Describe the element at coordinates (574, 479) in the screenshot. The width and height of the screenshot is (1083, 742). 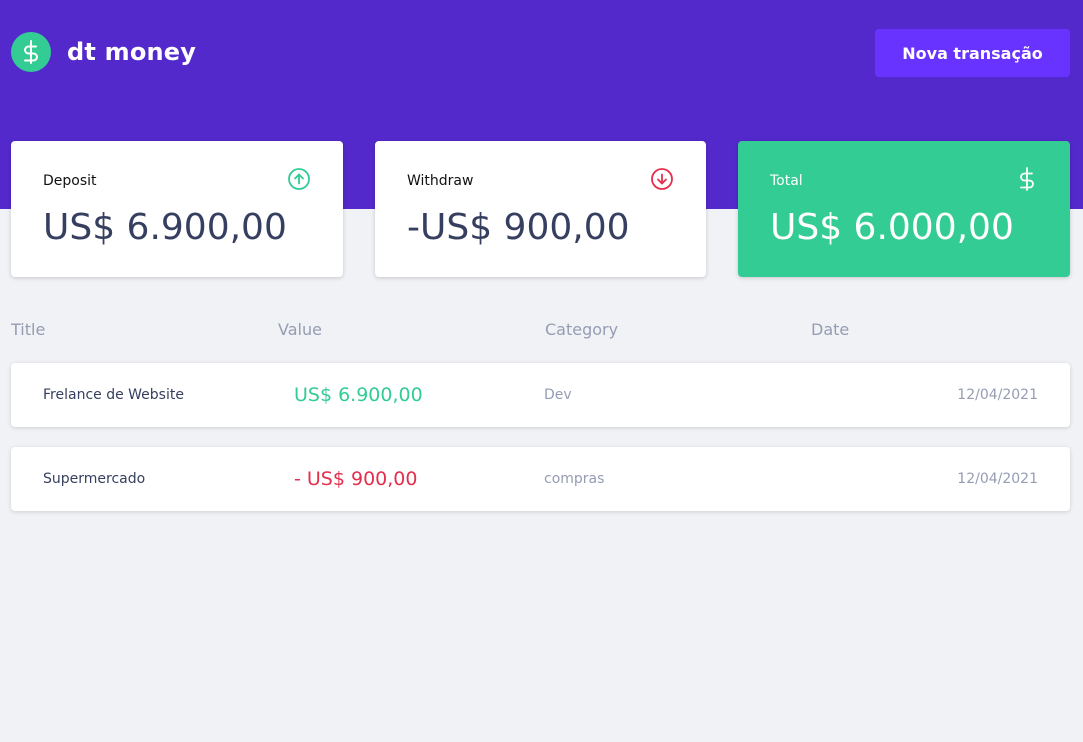
I see `transaction-category: compras` at that location.